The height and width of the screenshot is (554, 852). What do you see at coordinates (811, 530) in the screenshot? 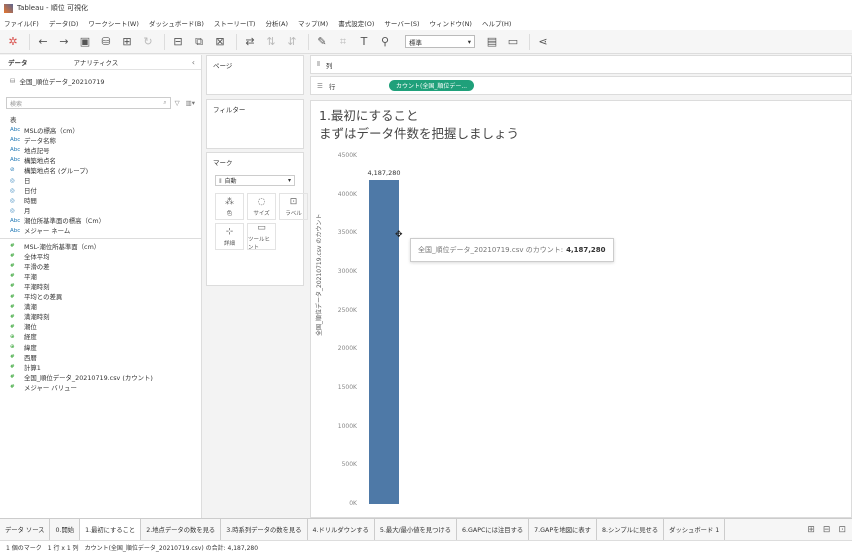
I see `new-worksheet-tab-icon: ⊞` at bounding box center [811, 530].